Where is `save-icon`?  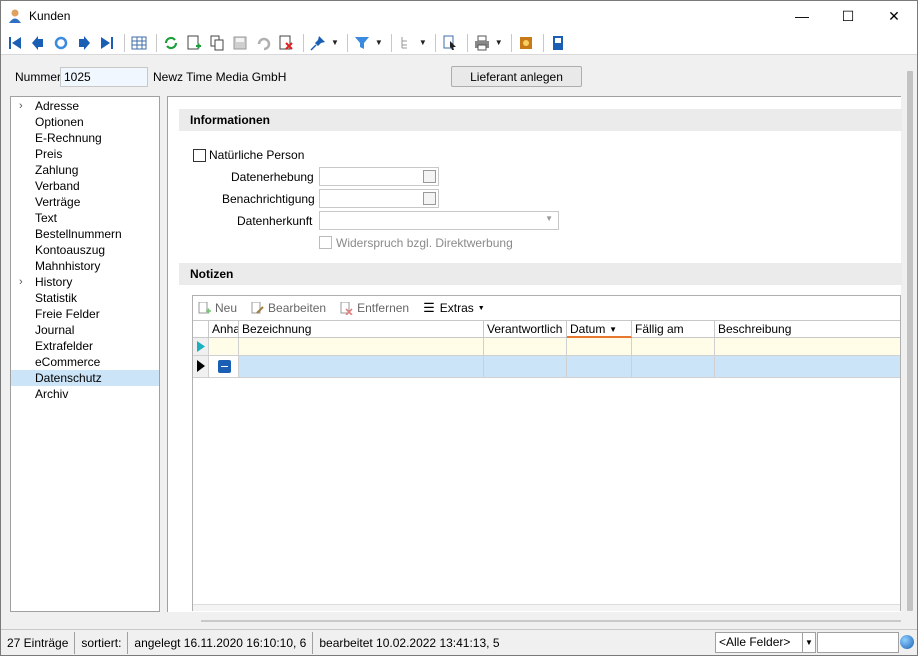
save-icon is located at coordinates (240, 43).